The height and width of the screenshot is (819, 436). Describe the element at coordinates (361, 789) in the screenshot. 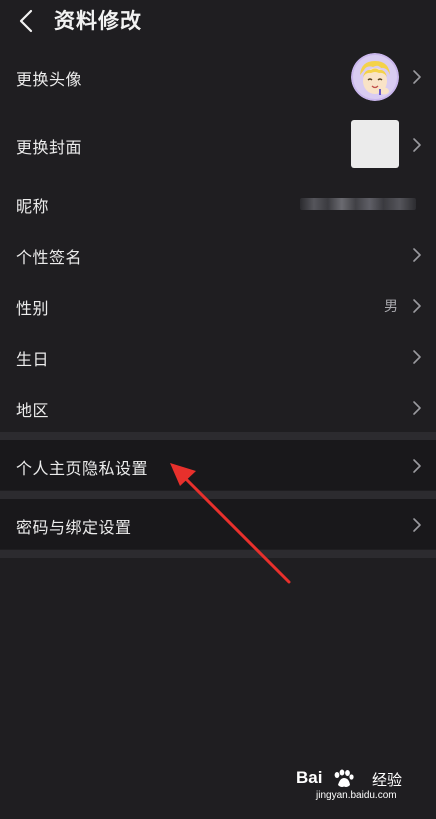

I see `baidu-jingyan-watermark: Bai 经验 jingyan.baidu.com` at that location.